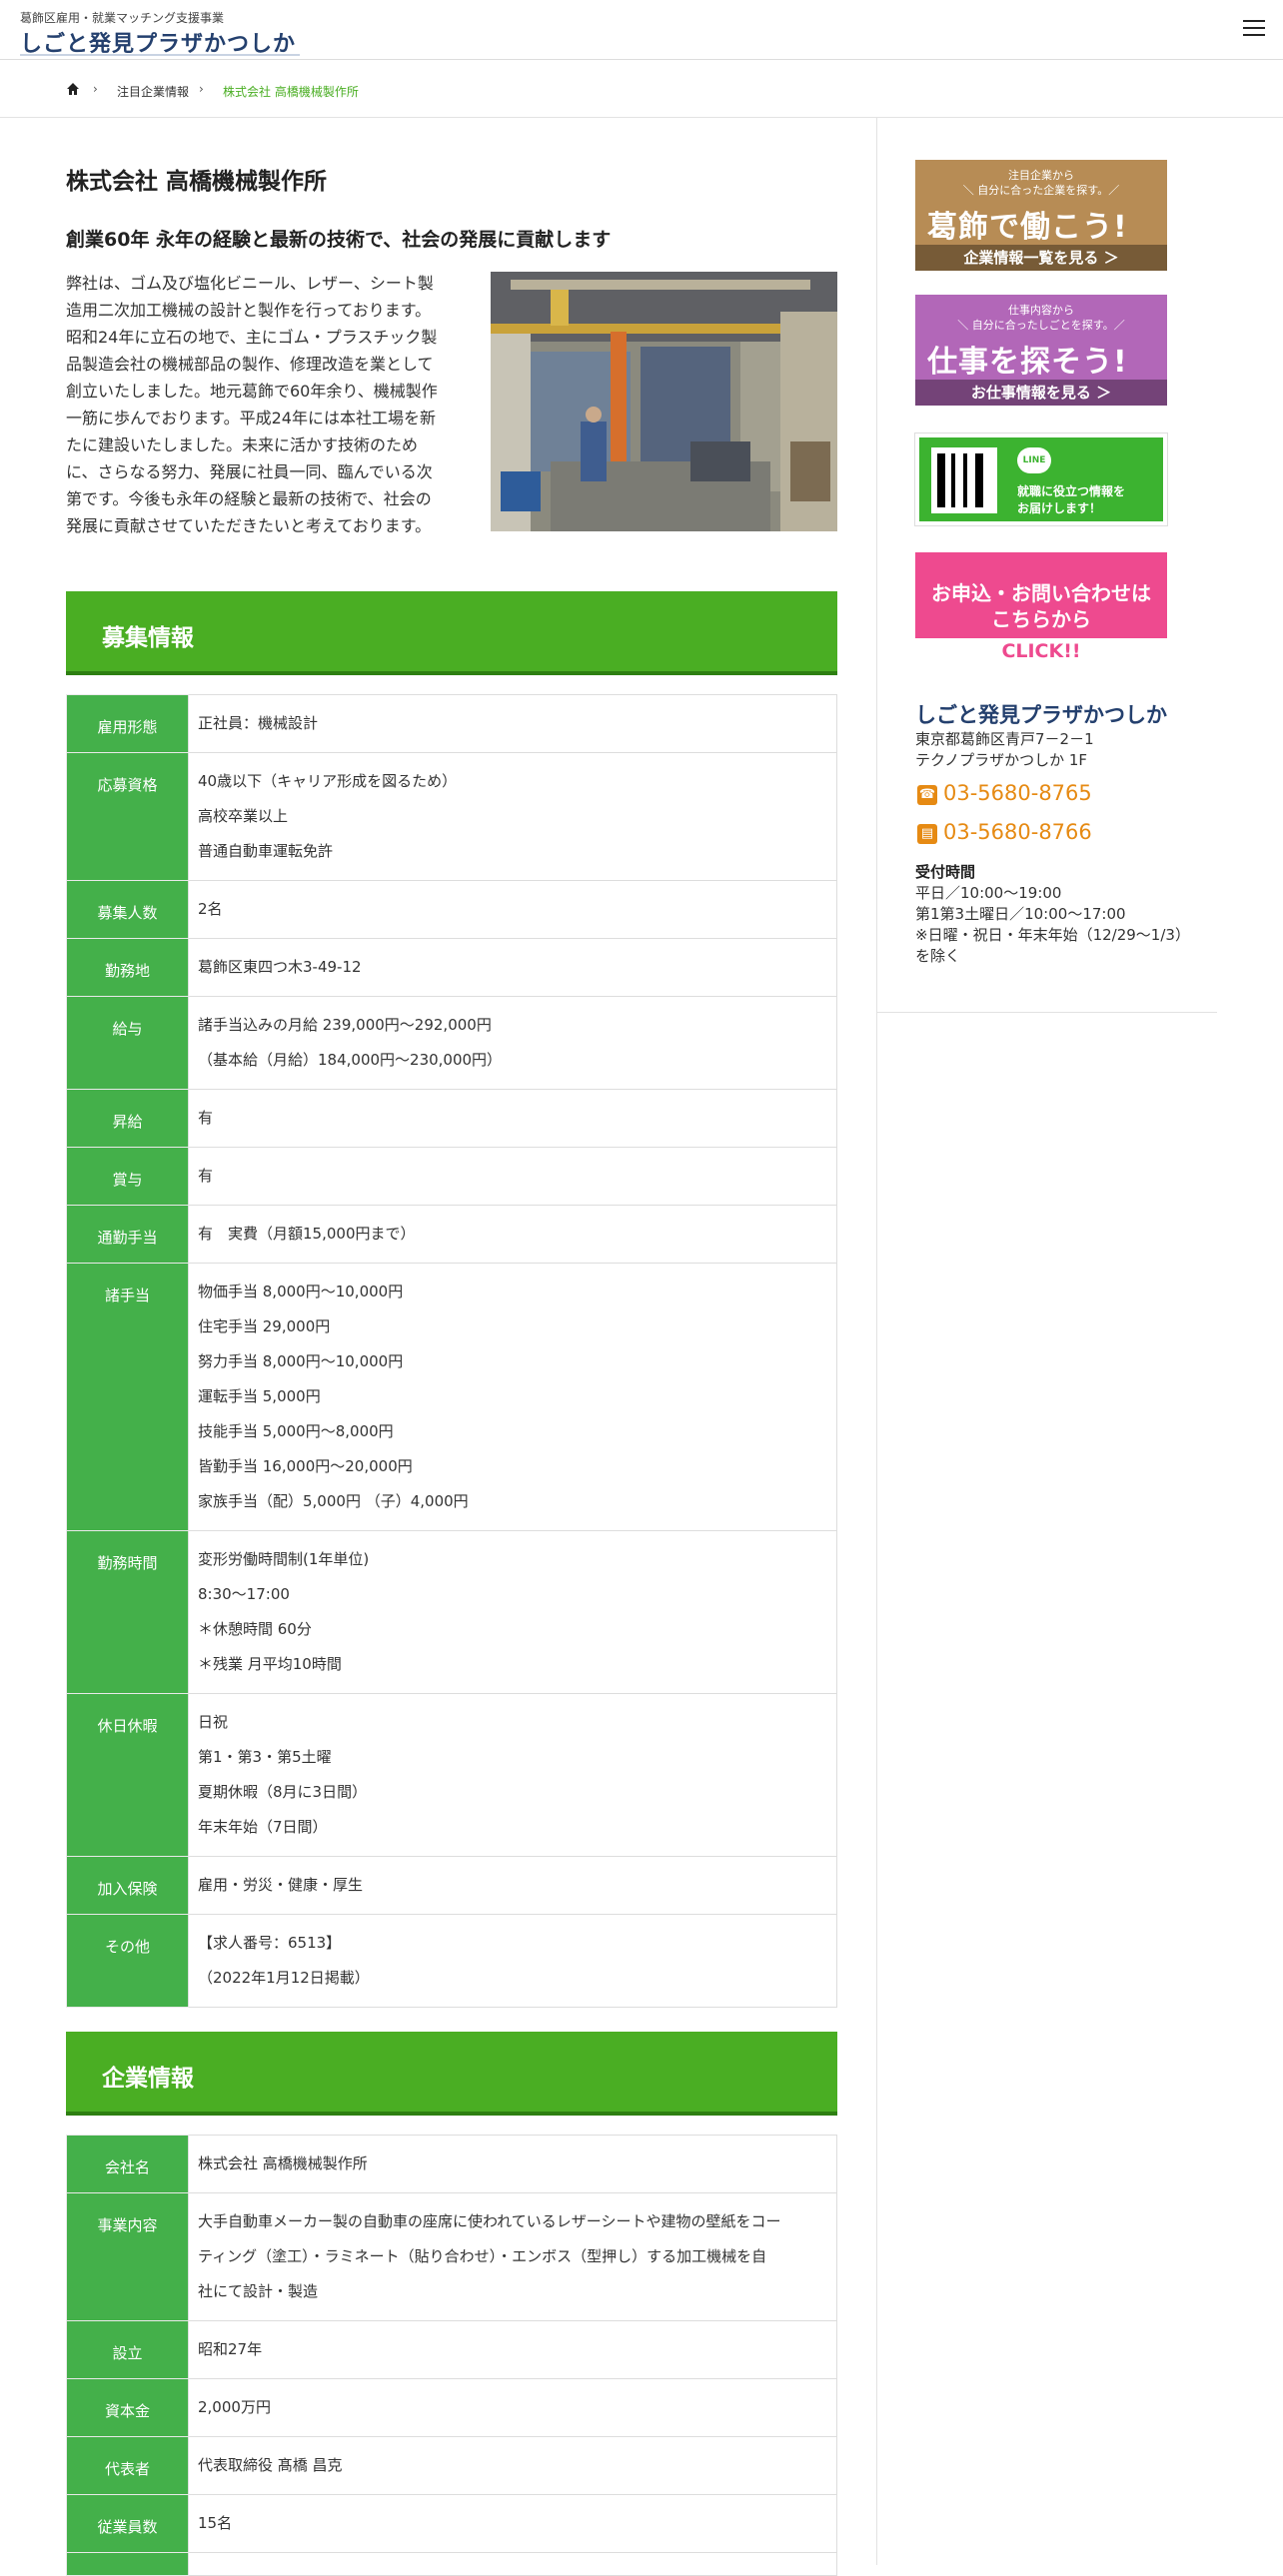 The width and height of the screenshot is (1283, 2576). I want to click on row-label: 従業員数, so click(127, 2527).